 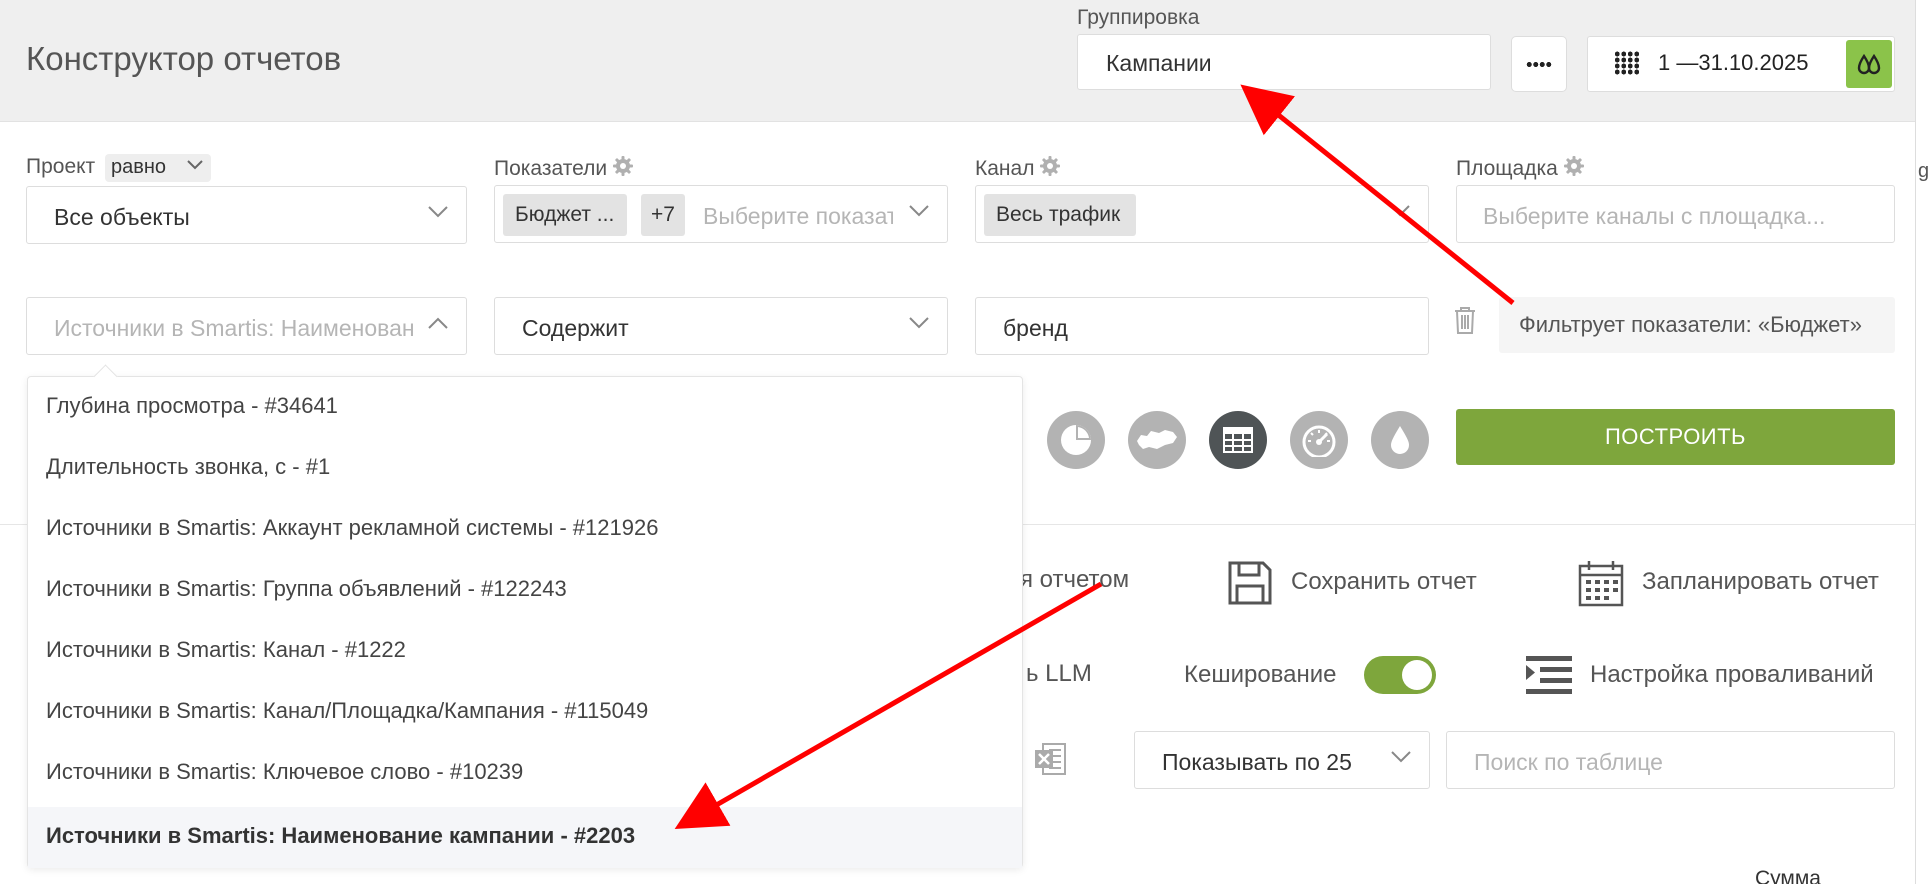 I want to click on channel-tag: Весь трафик, so click(x=1060, y=215).